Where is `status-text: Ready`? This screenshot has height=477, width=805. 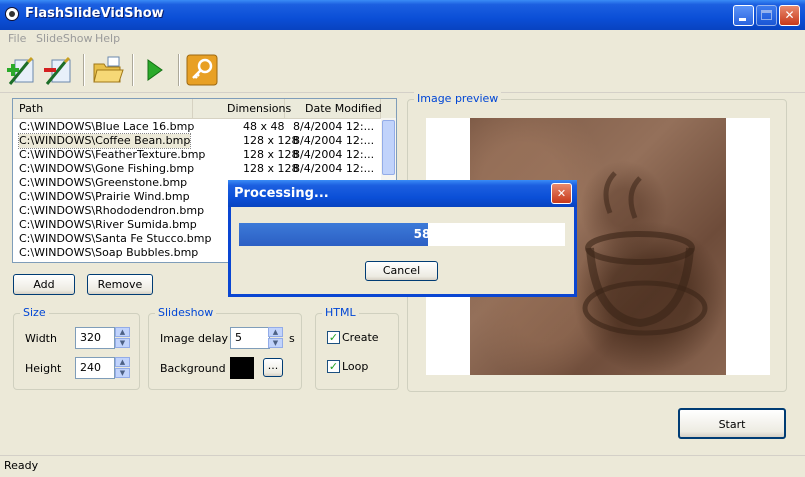
status-text: Ready is located at coordinates (21, 465).